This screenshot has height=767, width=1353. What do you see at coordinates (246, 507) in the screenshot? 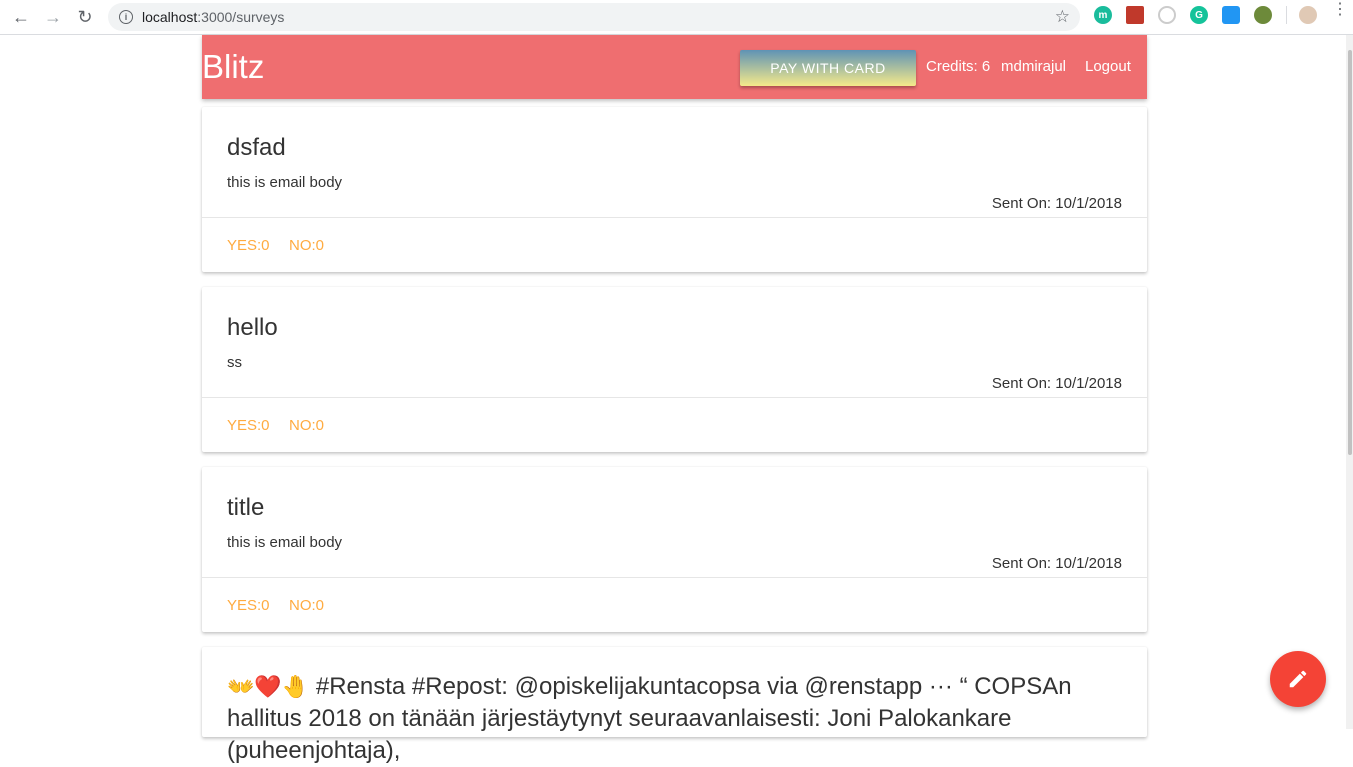
I see `survey-title: title` at bounding box center [246, 507].